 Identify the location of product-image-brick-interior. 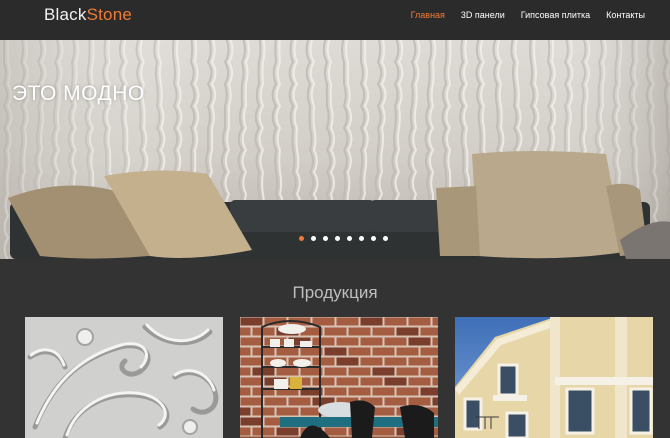
(339, 377).